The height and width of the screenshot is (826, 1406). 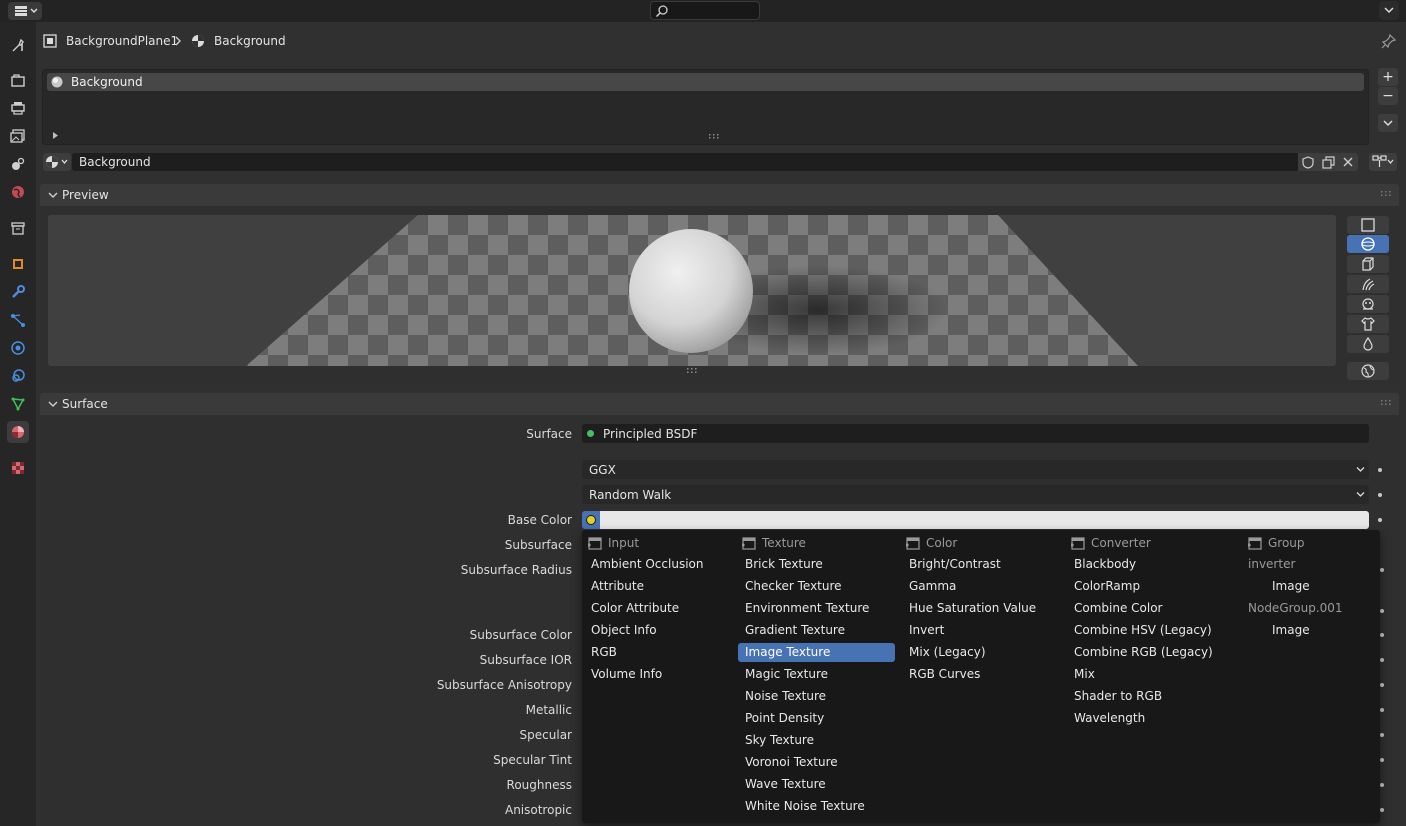 I want to click on pin-icon, so click(x=1389, y=41).